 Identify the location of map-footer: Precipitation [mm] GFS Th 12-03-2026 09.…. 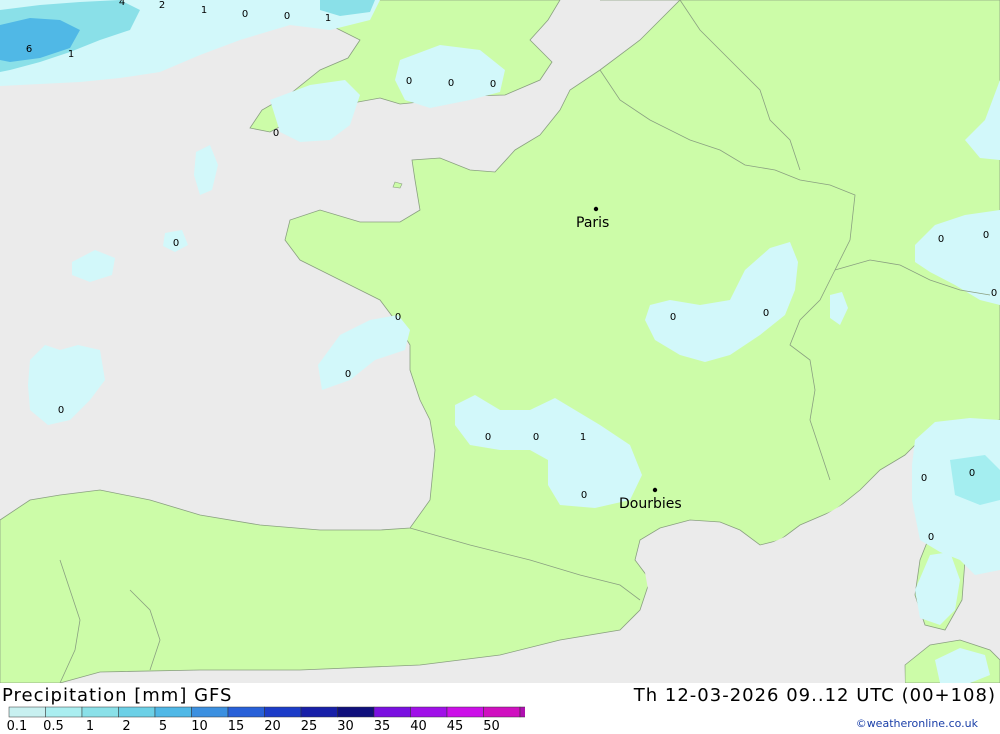
(500, 708).